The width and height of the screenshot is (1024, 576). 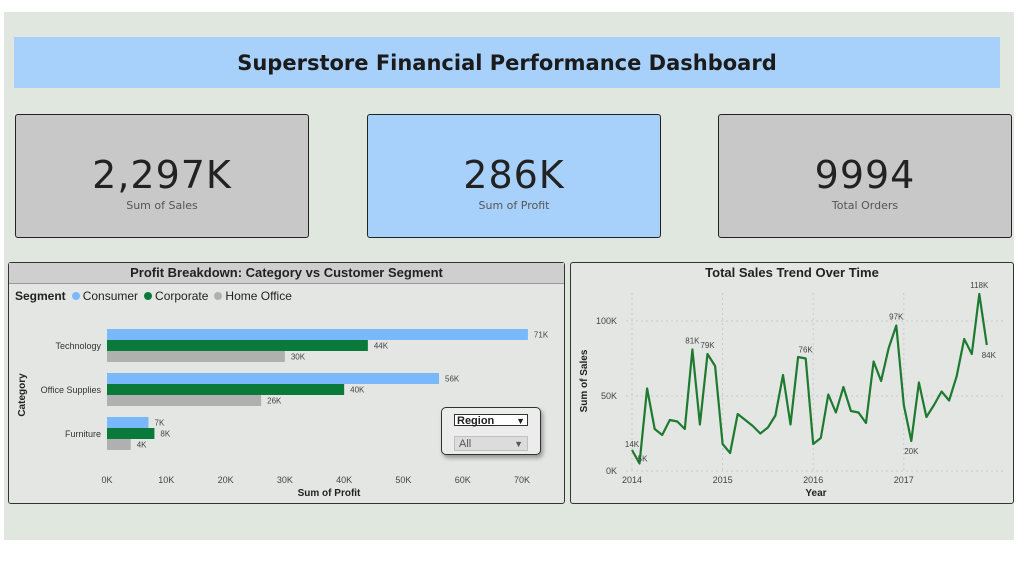 I want to click on kpi-value-orders: 9994, so click(x=865, y=175).